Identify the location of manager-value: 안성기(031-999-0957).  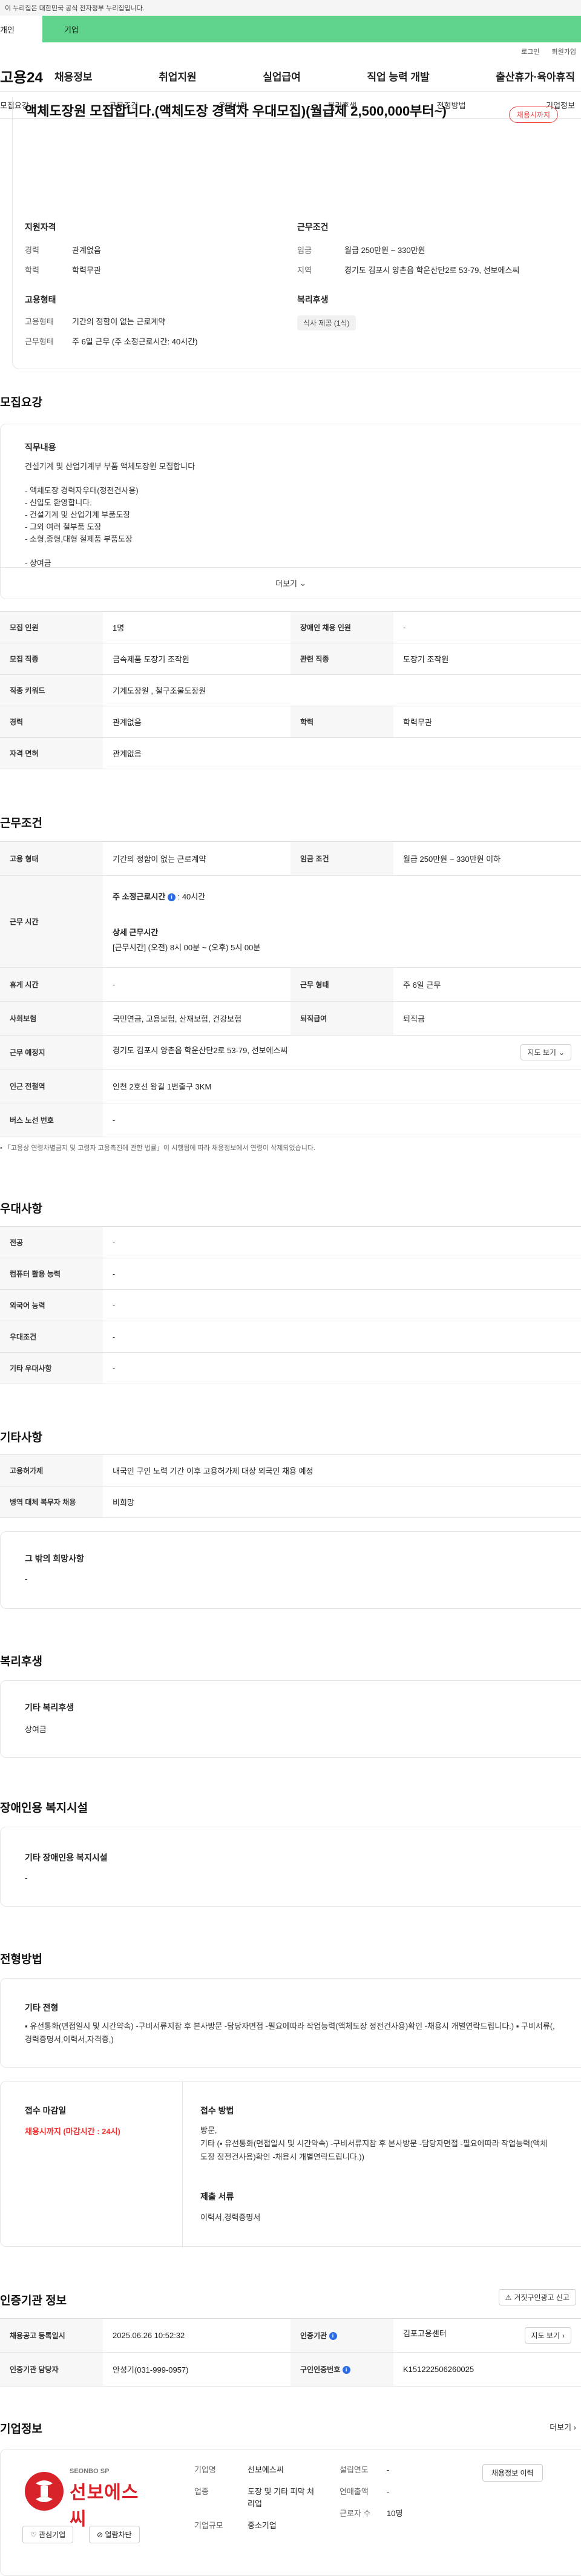
(197, 2369).